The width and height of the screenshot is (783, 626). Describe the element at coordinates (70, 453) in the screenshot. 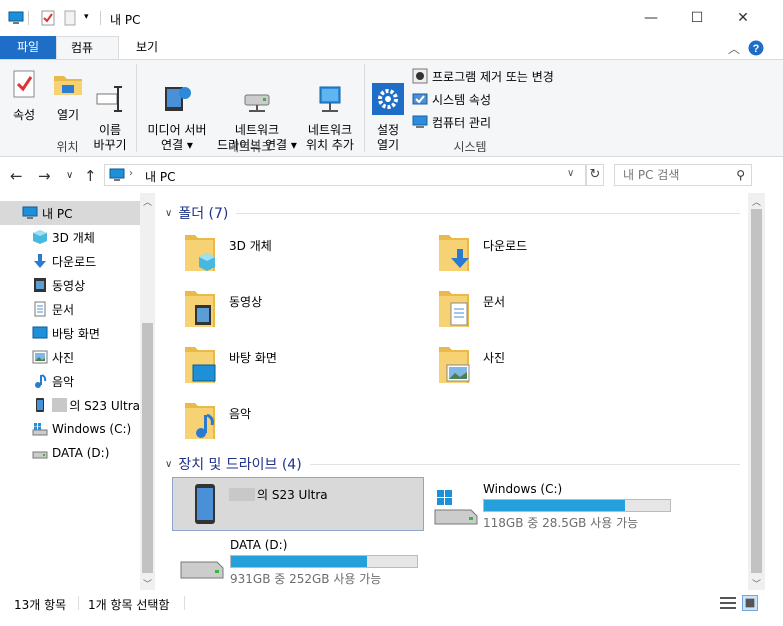

I see `tree-item-data-d: DATA (D:)` at that location.